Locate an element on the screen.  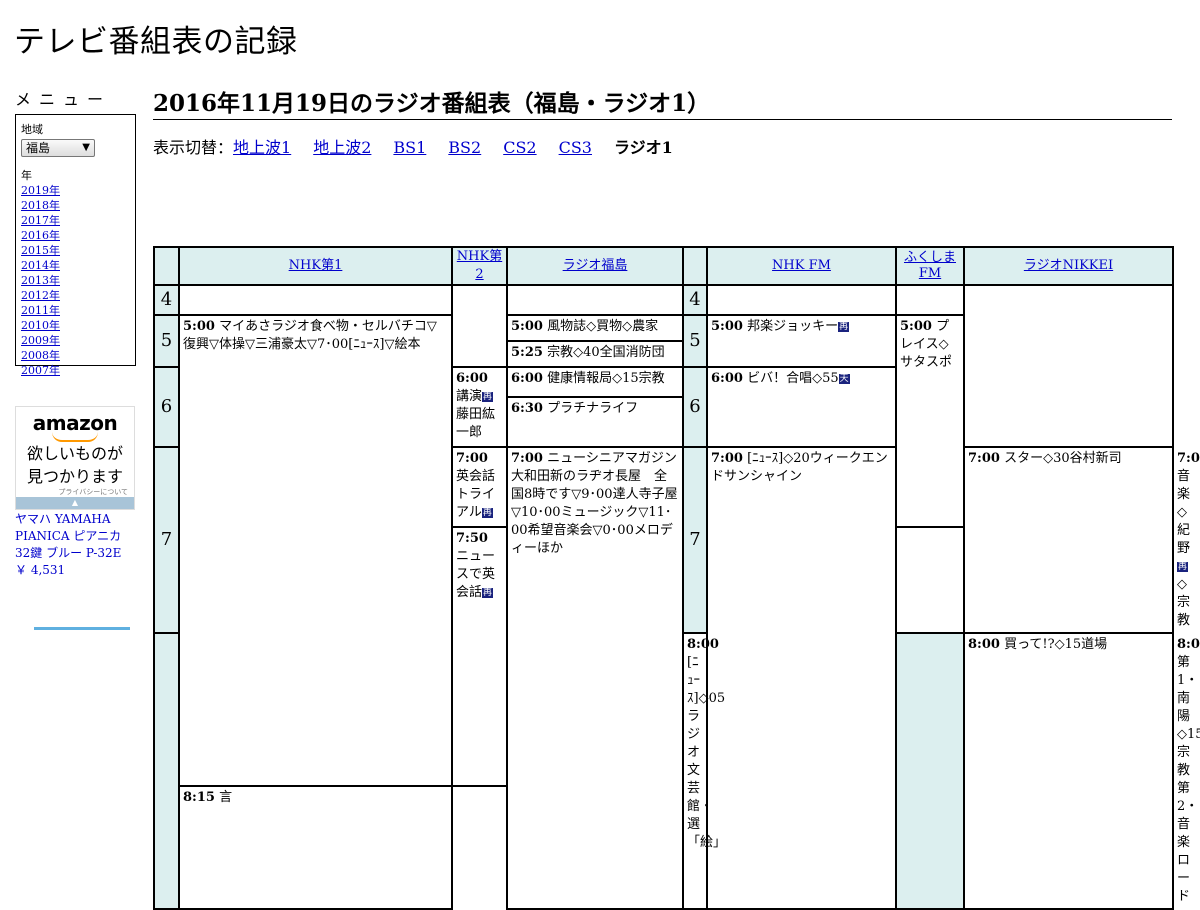
region-label: 地域 is located at coordinates (32, 129).